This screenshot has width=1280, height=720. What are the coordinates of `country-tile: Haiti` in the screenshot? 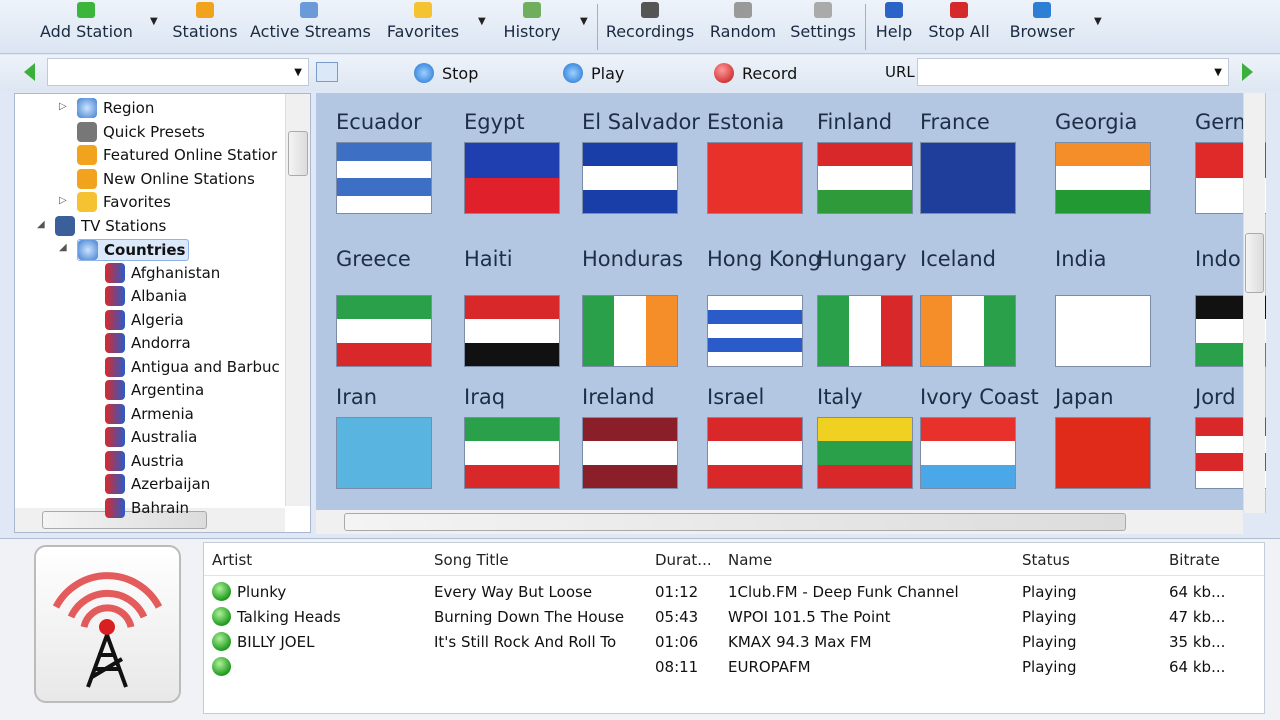 It's located at (526, 259).